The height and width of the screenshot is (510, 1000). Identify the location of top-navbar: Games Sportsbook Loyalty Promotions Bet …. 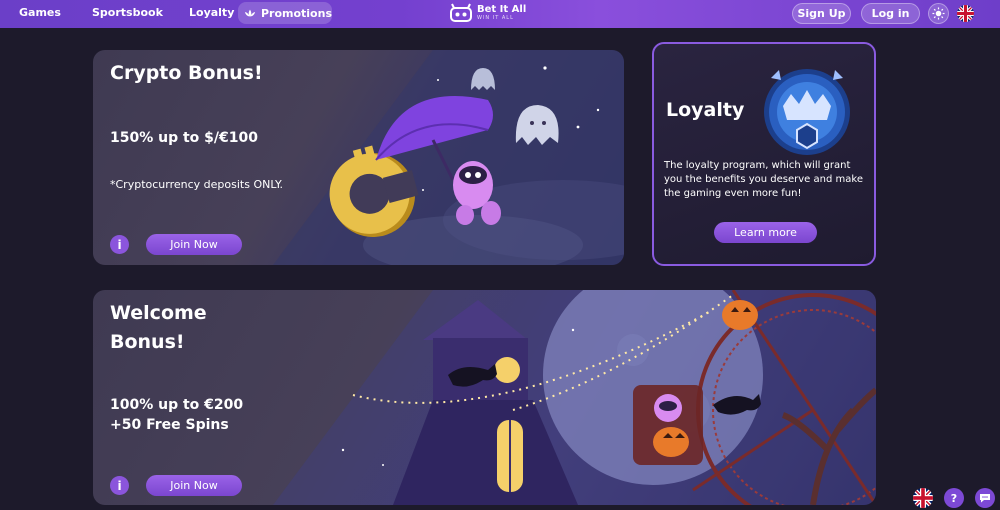
(500, 14).